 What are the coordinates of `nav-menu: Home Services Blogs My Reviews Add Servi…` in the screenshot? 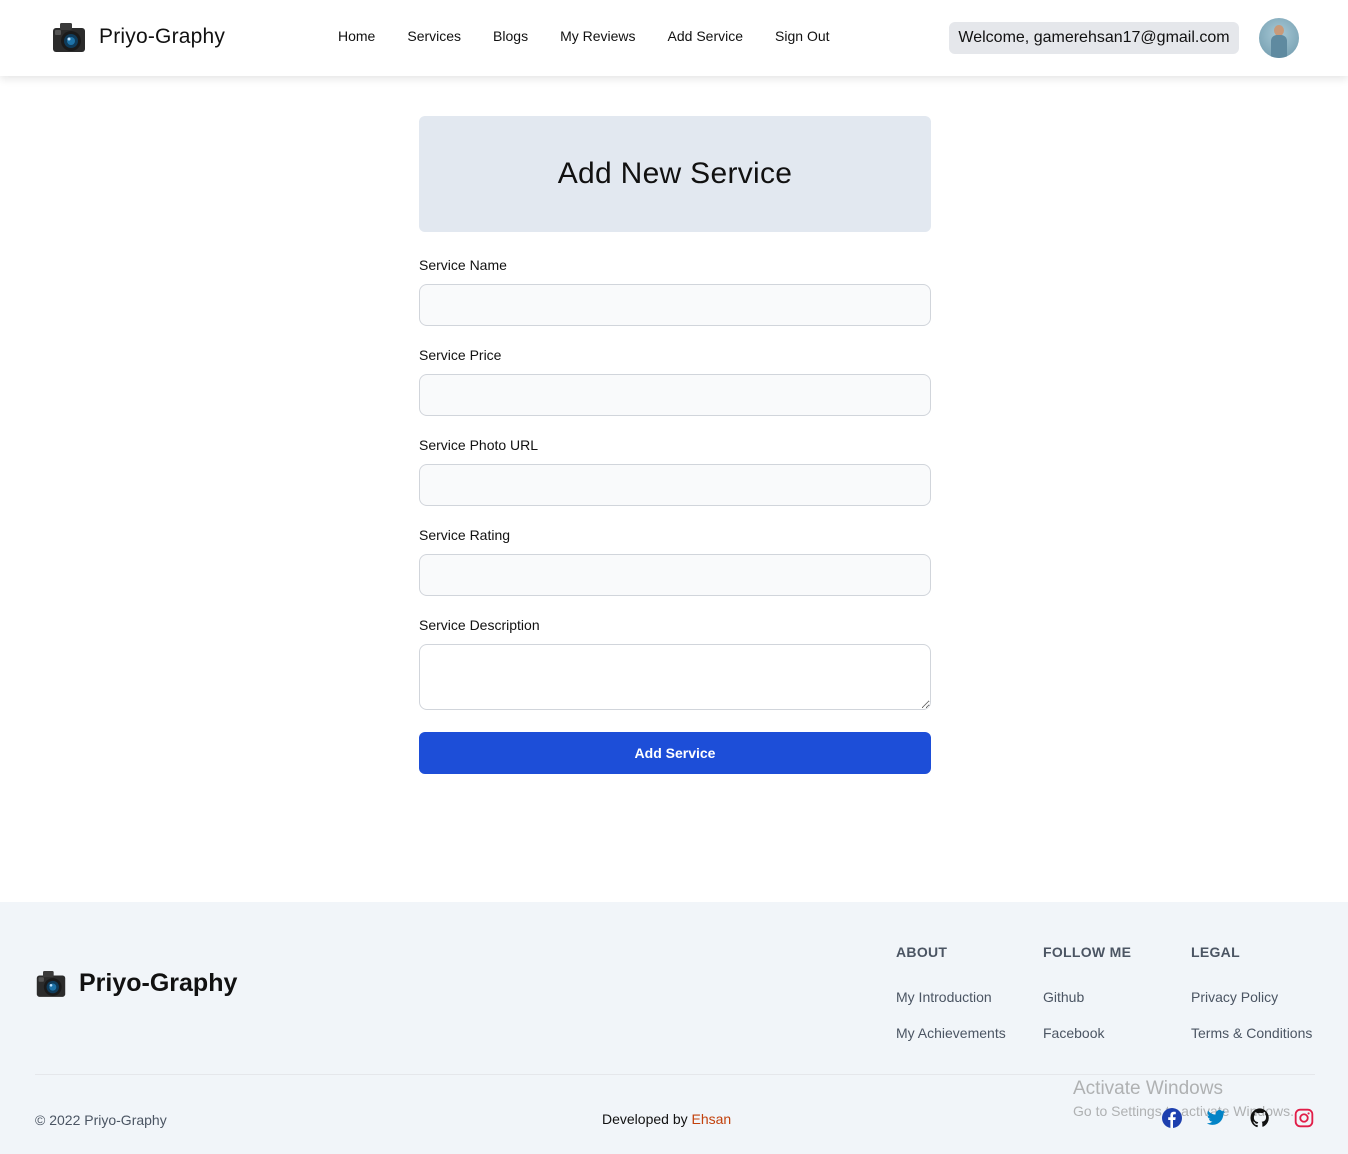 It's located at (584, 36).